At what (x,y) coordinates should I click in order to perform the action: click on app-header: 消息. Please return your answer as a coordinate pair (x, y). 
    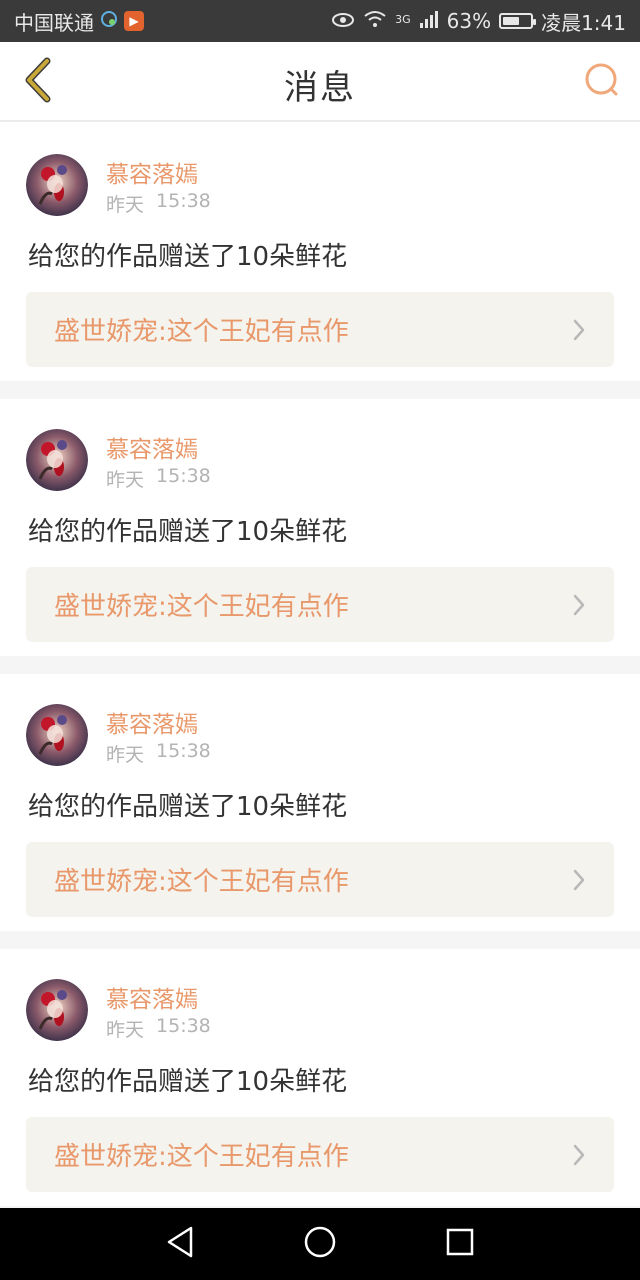
    Looking at the image, I should click on (320, 82).